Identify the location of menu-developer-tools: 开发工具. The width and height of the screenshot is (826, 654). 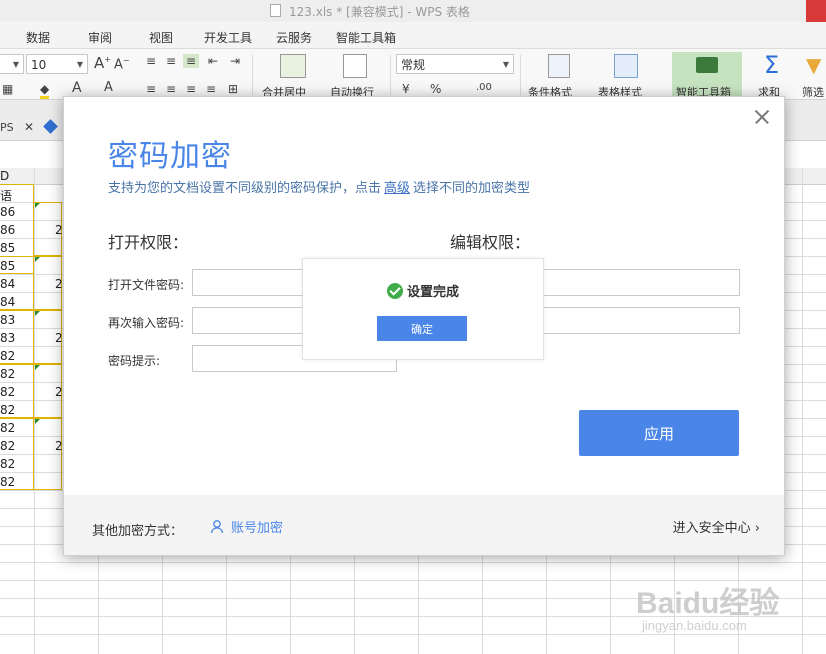
(228, 37).